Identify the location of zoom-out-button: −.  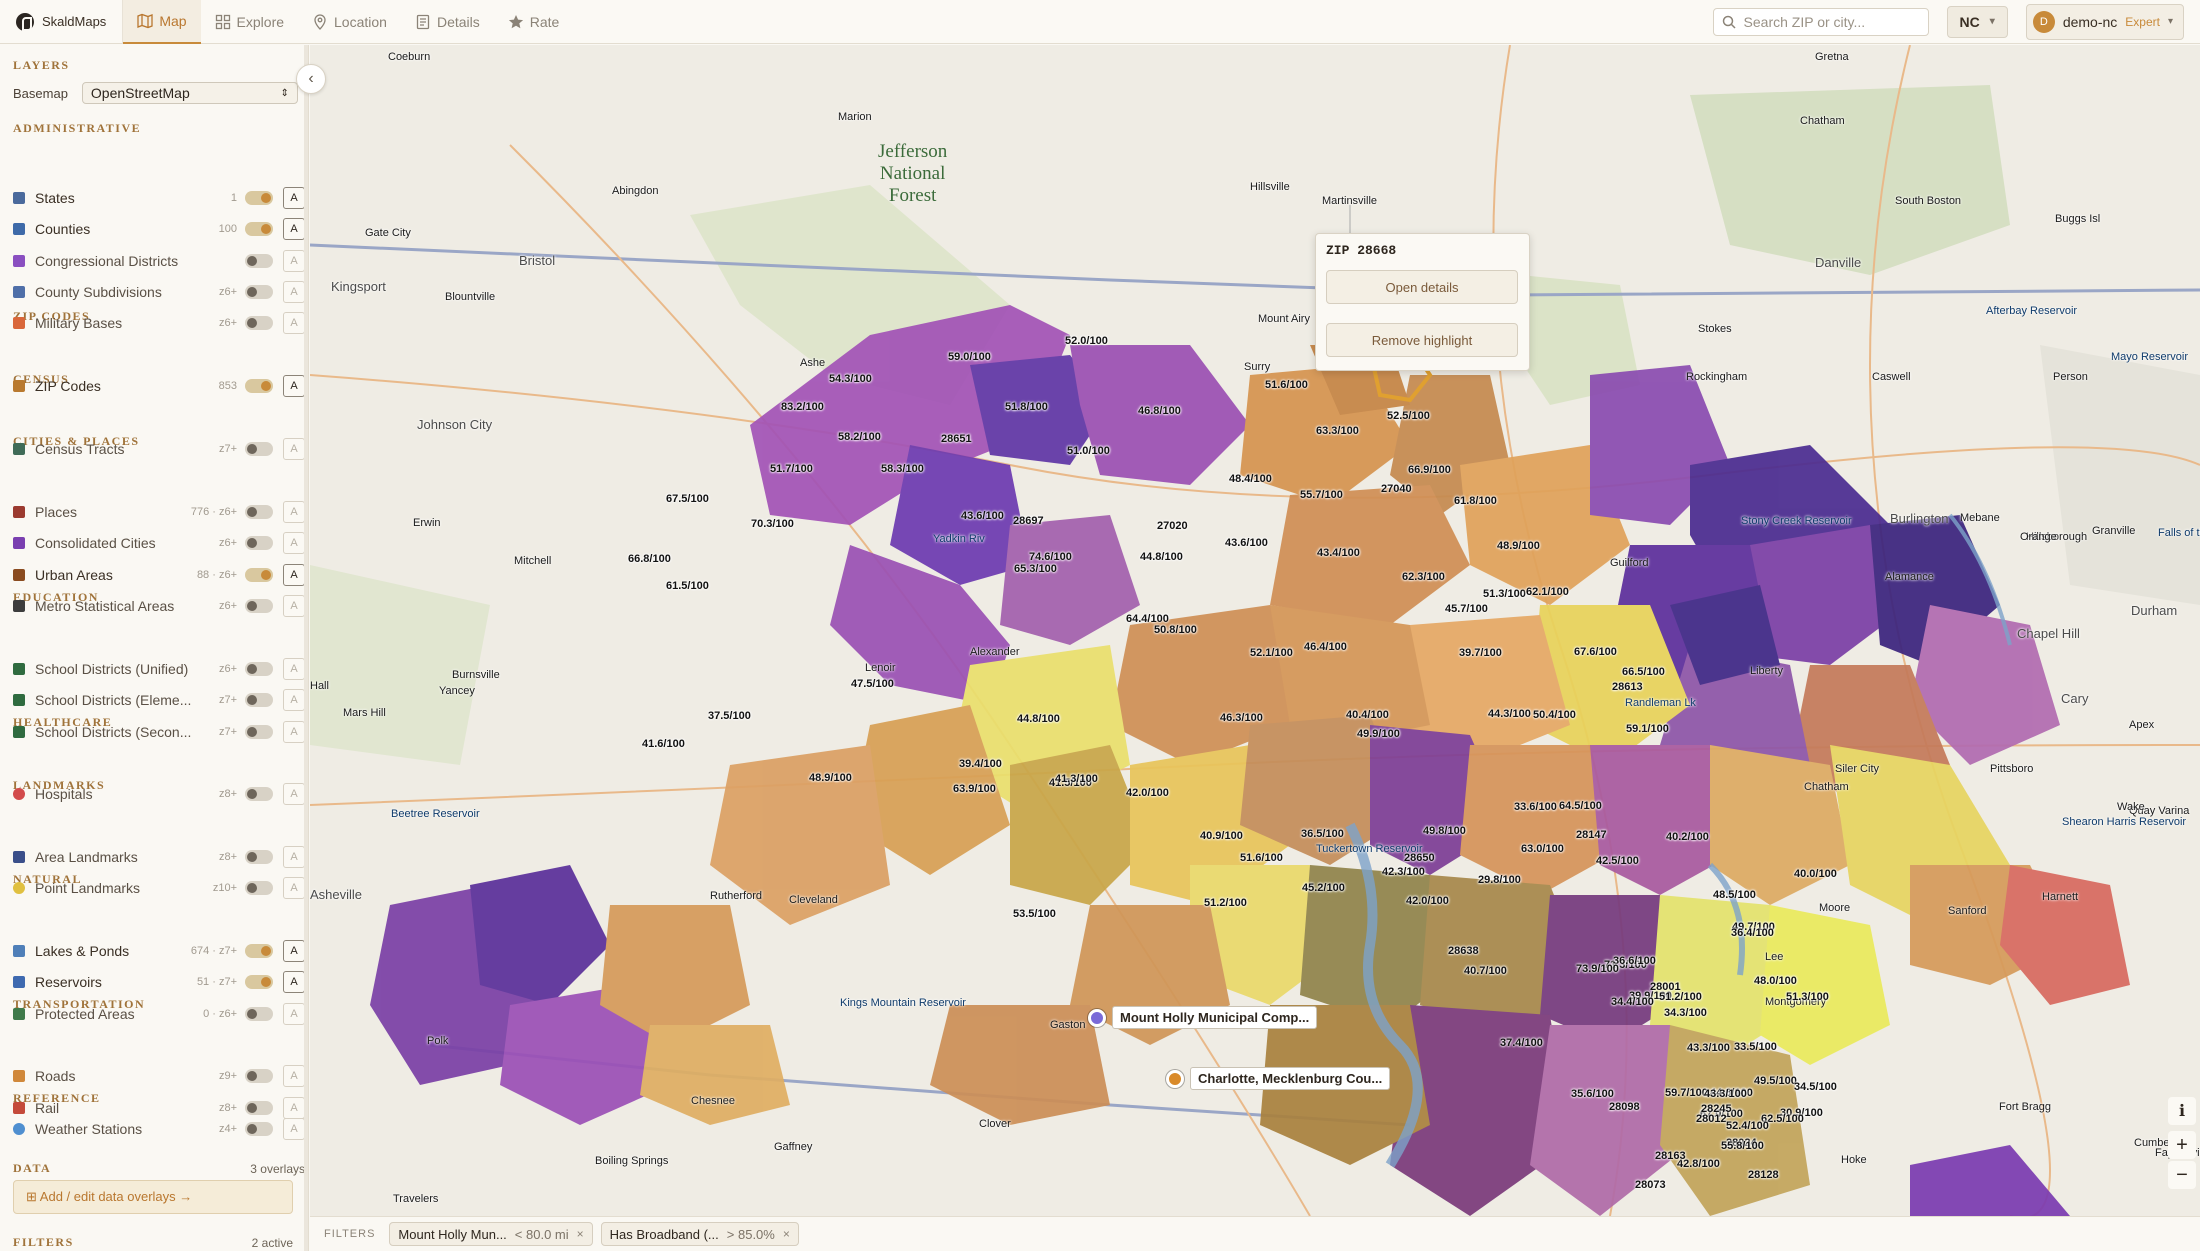
(2182, 1175).